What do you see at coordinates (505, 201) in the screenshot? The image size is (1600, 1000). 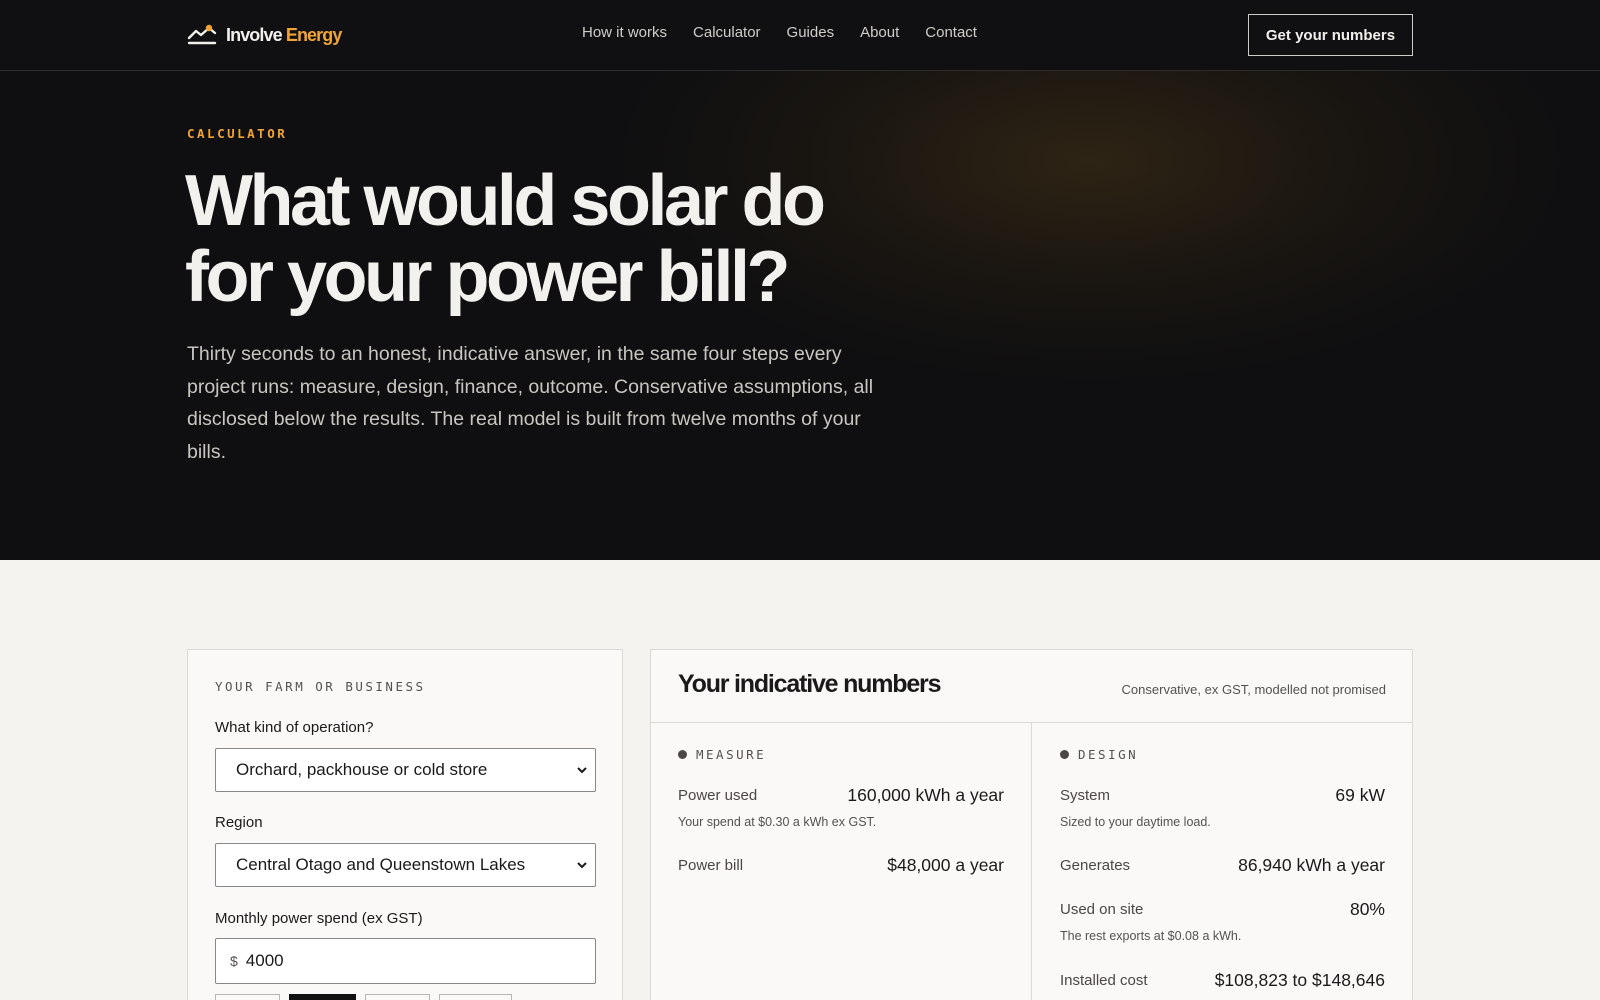 I see `page-title-line-1: What would solar do` at bounding box center [505, 201].